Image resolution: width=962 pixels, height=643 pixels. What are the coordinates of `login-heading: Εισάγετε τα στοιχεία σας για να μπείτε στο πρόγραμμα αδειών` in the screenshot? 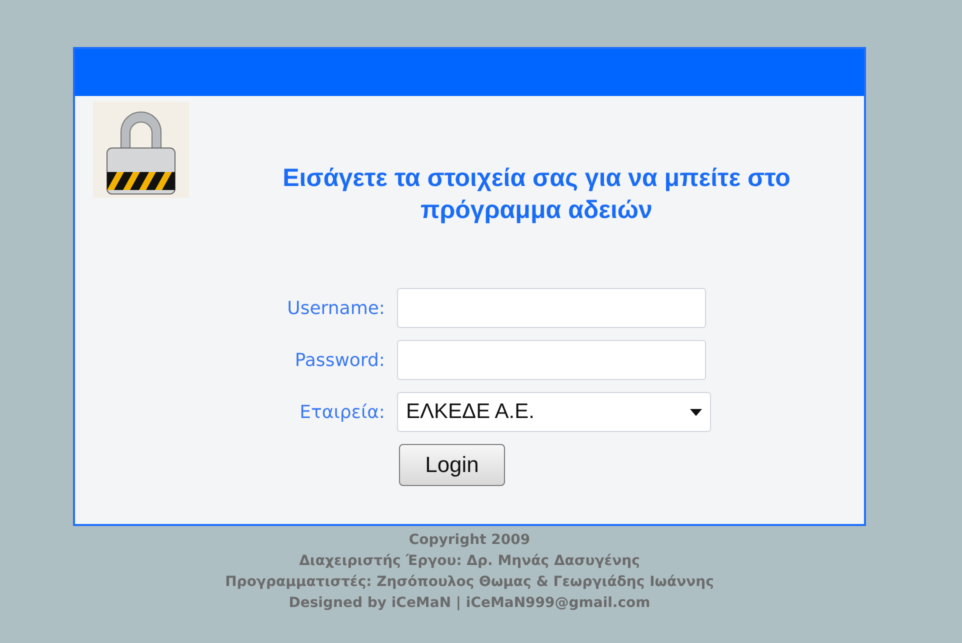 It's located at (537, 194).